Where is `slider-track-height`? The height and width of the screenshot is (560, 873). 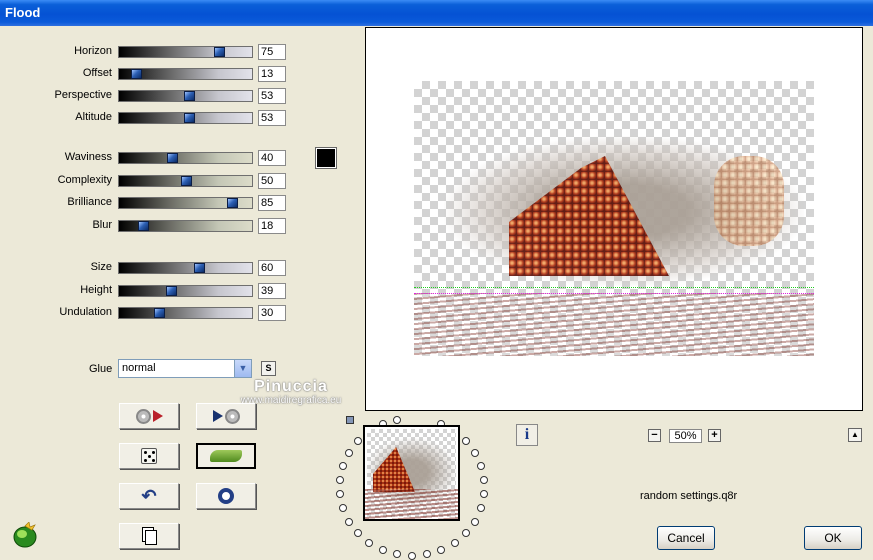
slider-track-height is located at coordinates (185, 291).